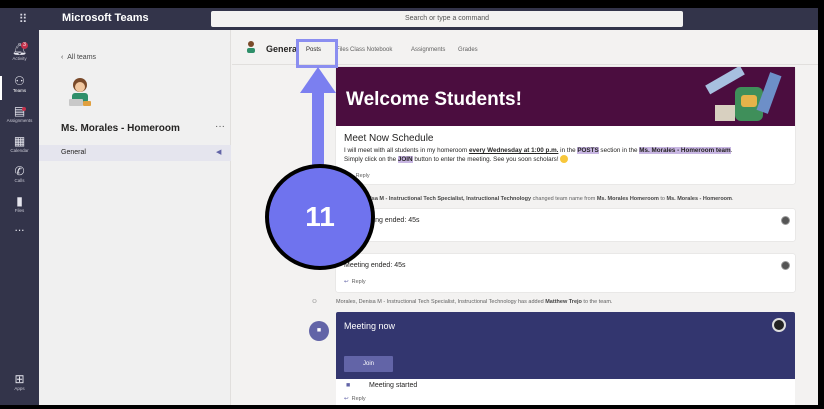  Describe the element at coordinates (588, 150) in the screenshot. I see `post-text-highlight: POSTS` at that location.